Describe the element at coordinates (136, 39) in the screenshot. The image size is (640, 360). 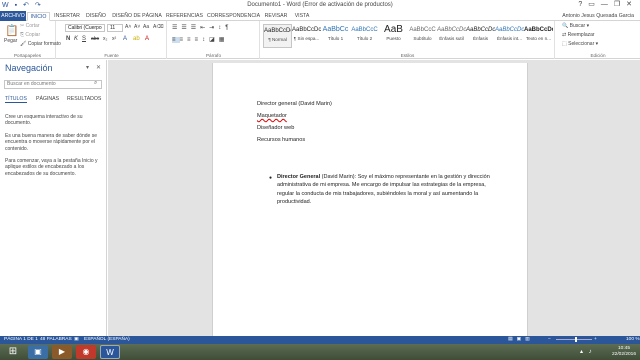
I see `highlight-icon: ab` at that location.